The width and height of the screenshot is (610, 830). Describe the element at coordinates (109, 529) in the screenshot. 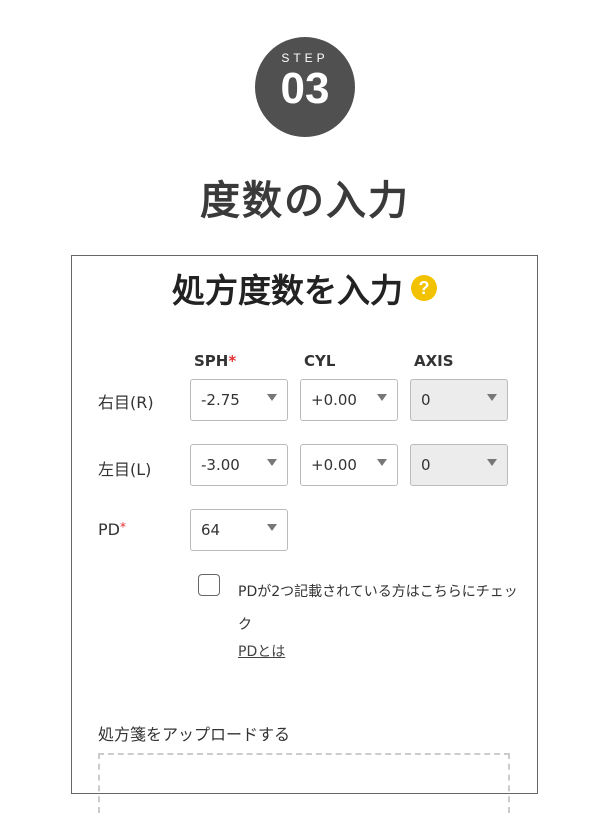

I see `pd-label-text: PD` at that location.